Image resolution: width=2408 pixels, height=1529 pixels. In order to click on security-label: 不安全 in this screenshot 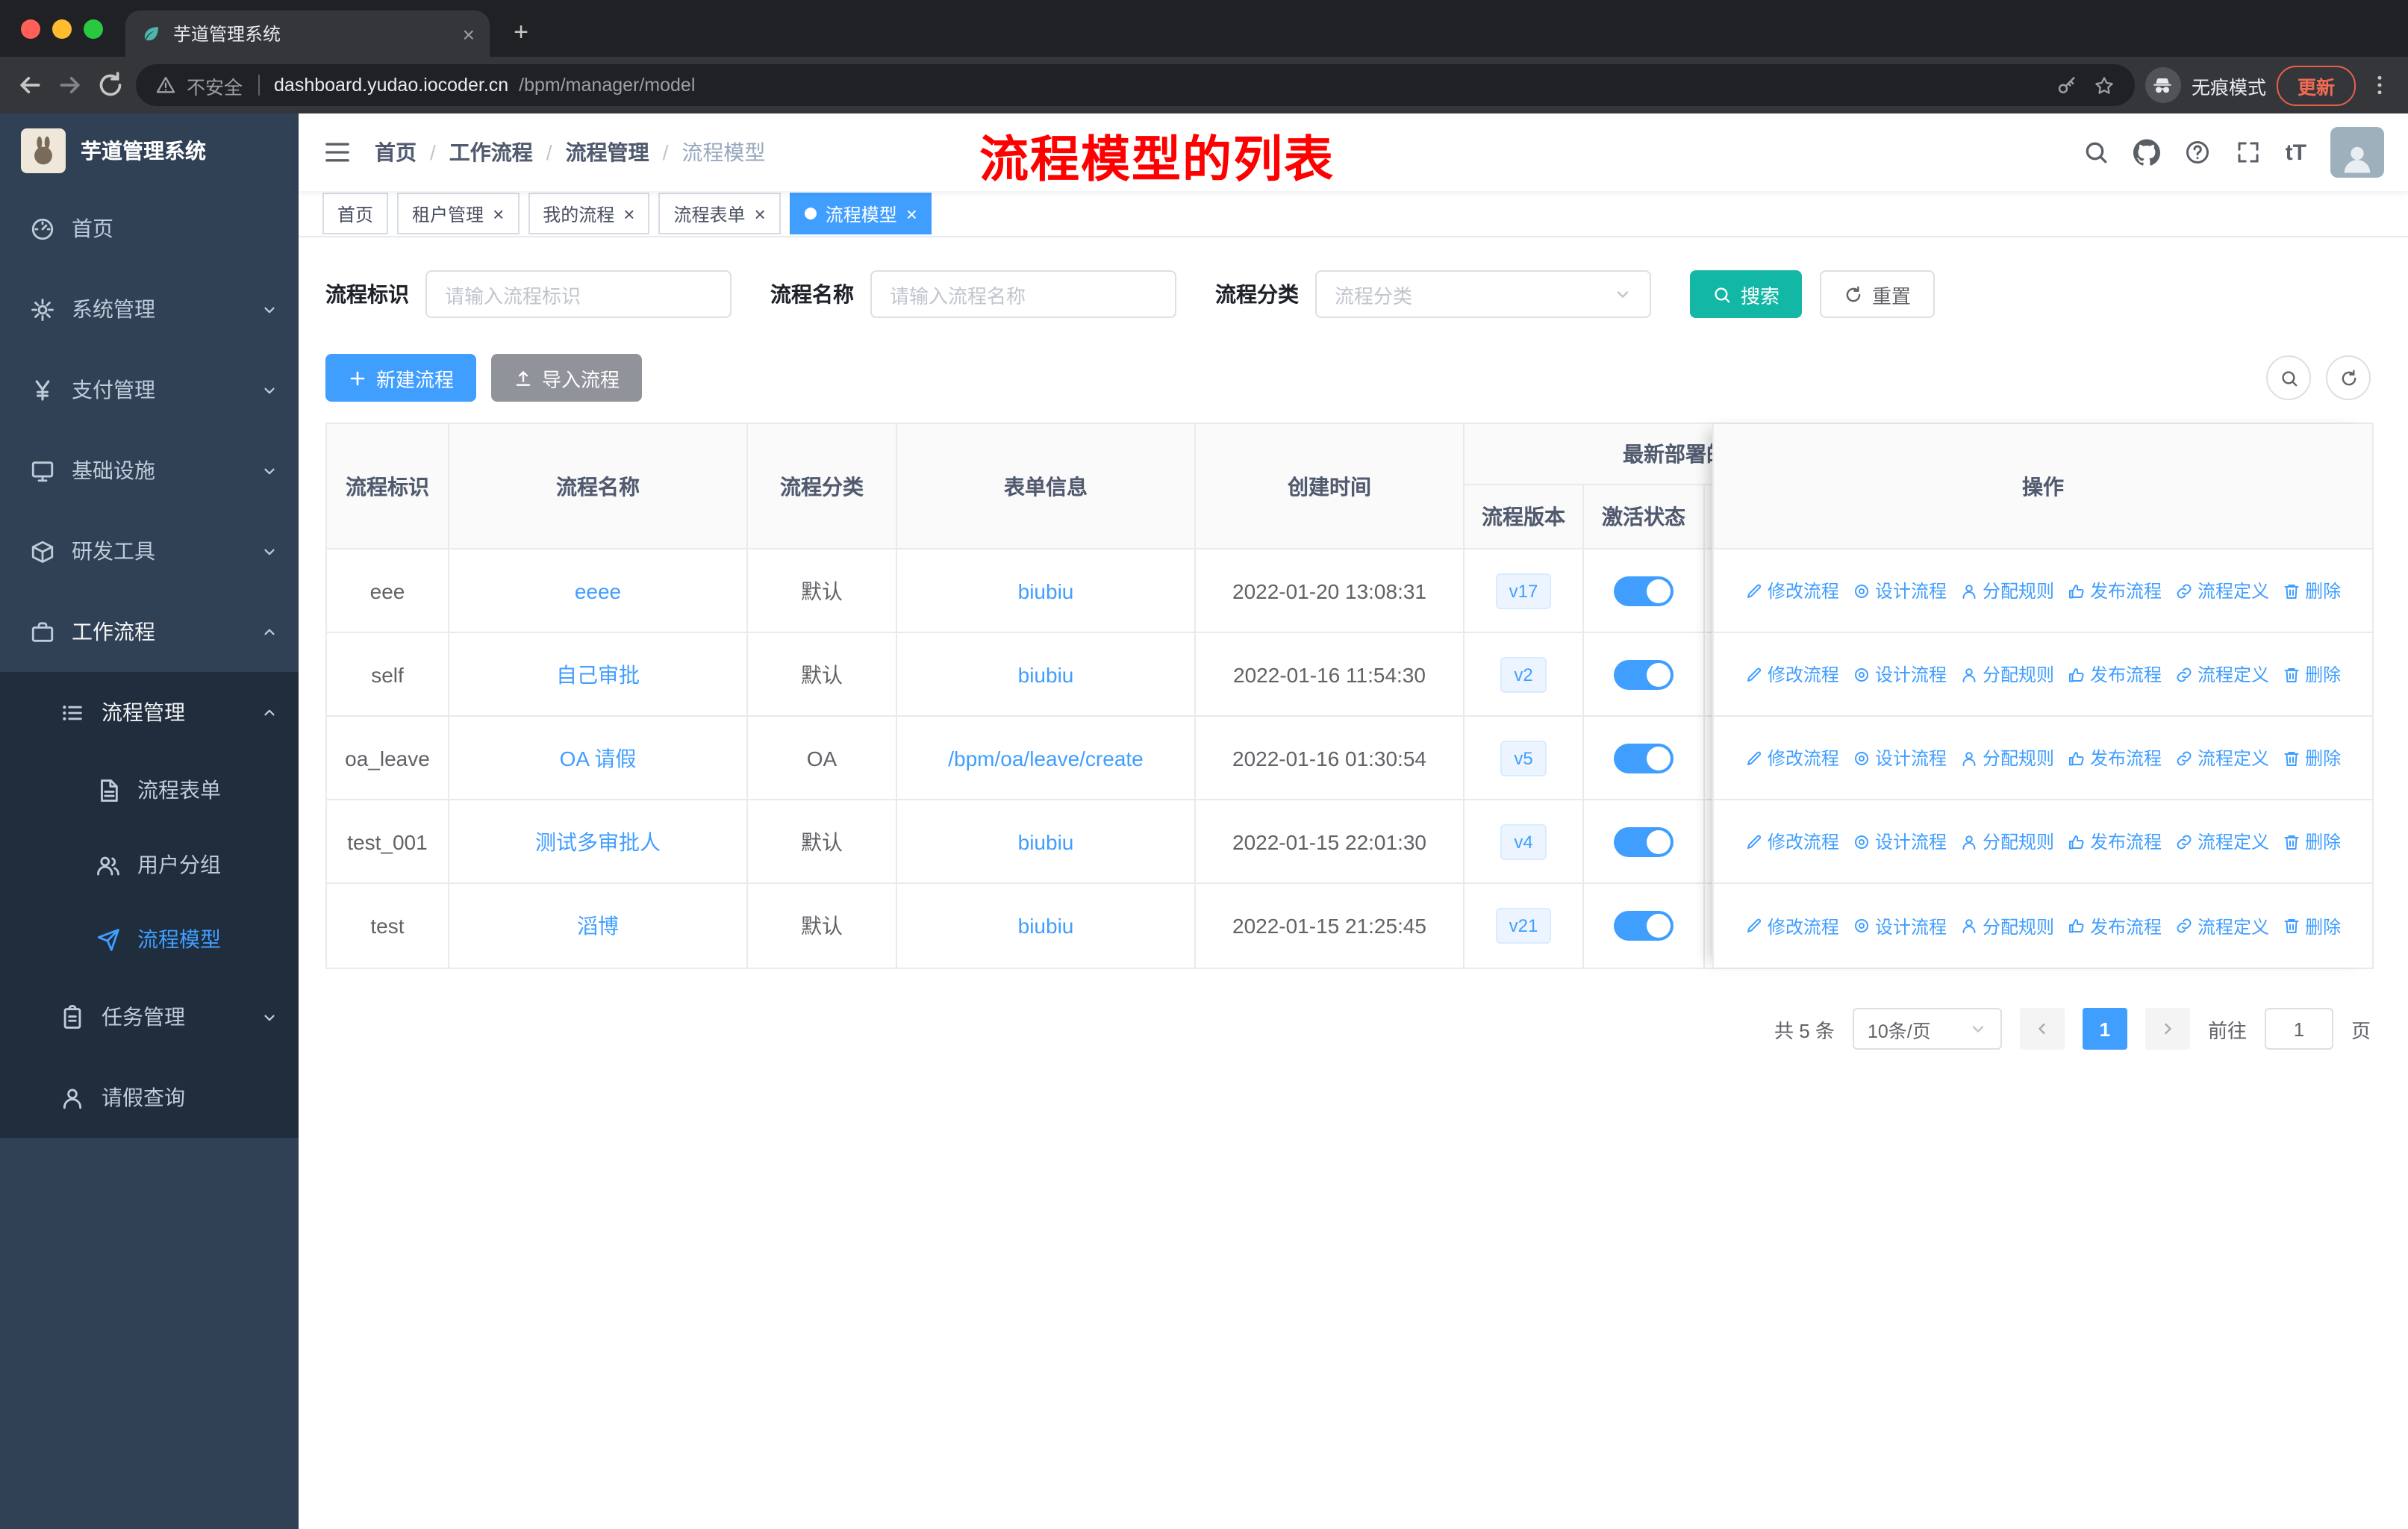, I will do `click(215, 85)`.